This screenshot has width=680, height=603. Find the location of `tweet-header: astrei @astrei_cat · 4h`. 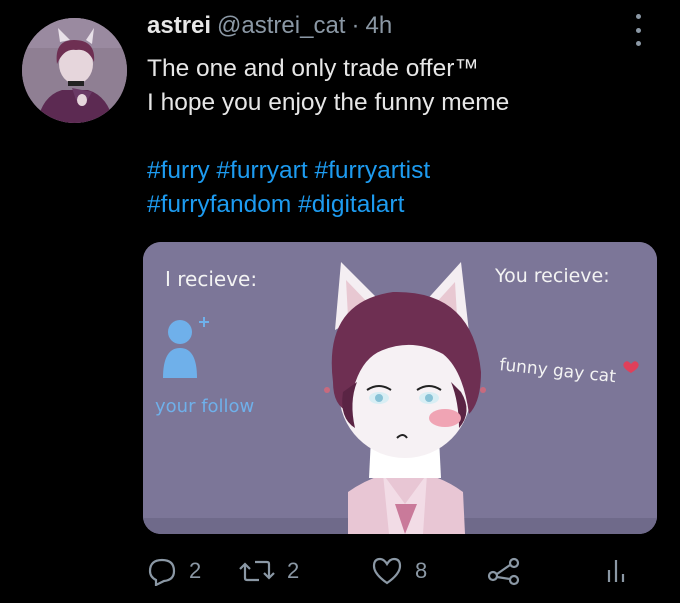

tweet-header: astrei @astrei_cat · 4h is located at coordinates (269, 28).